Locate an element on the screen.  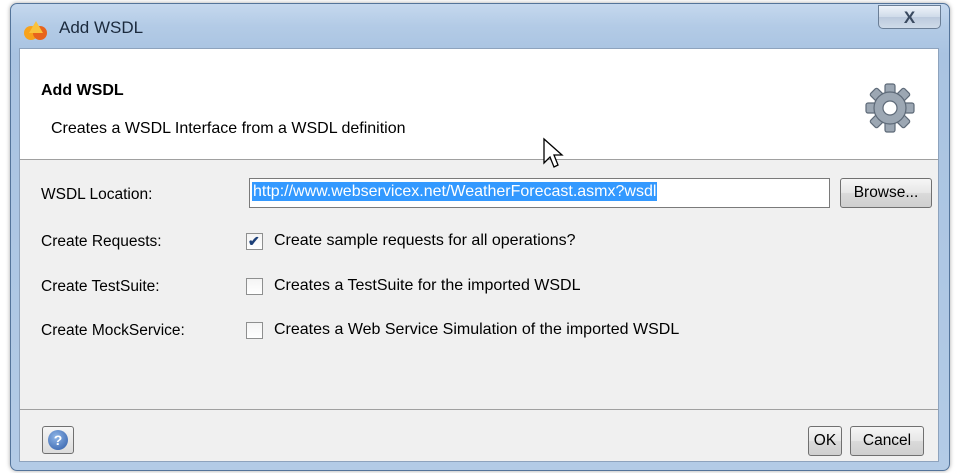
soapui-logo-icon is located at coordinates (35, 30).